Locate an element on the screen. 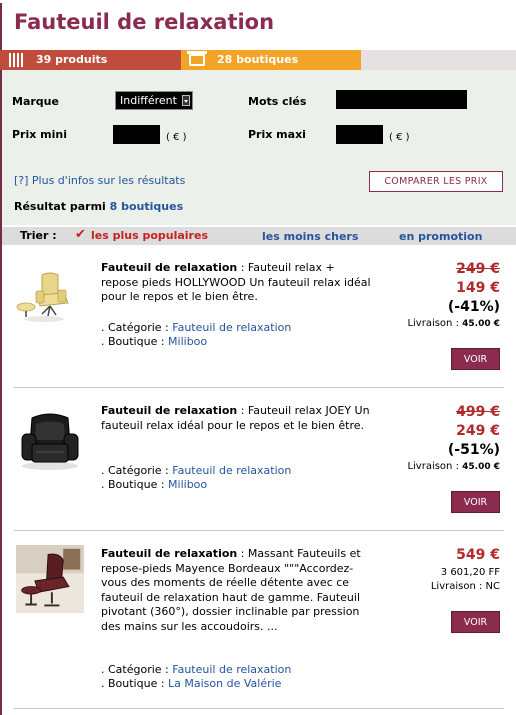 The image size is (516, 715). sort-most-popular: les plus populaires is located at coordinates (149, 235).